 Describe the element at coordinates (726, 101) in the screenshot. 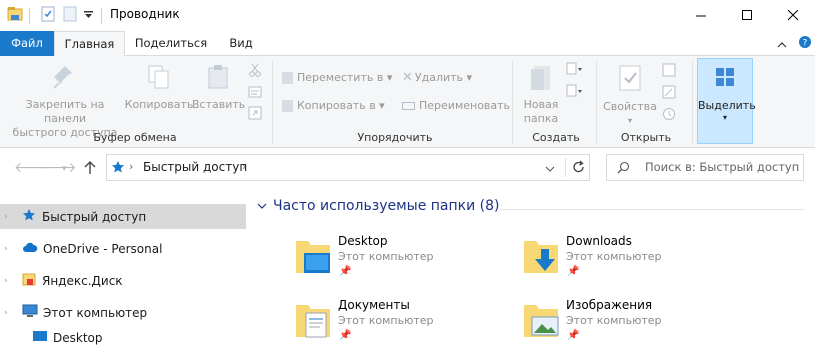

I see `select-button: Выделить ▾` at that location.